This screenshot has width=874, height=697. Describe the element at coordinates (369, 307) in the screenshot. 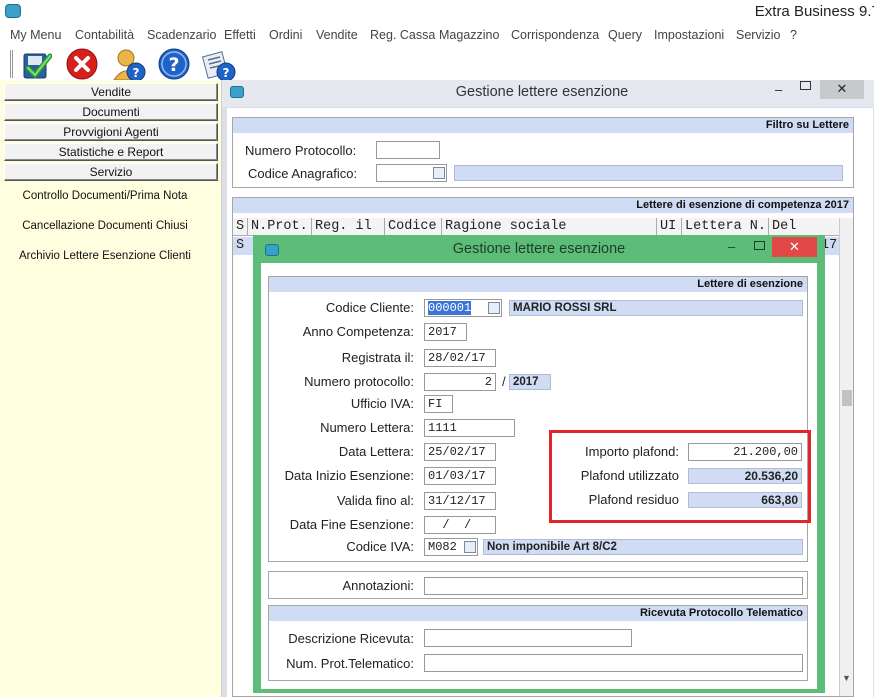

I see `codice-cliente-label: Codice Cliente:` at that location.